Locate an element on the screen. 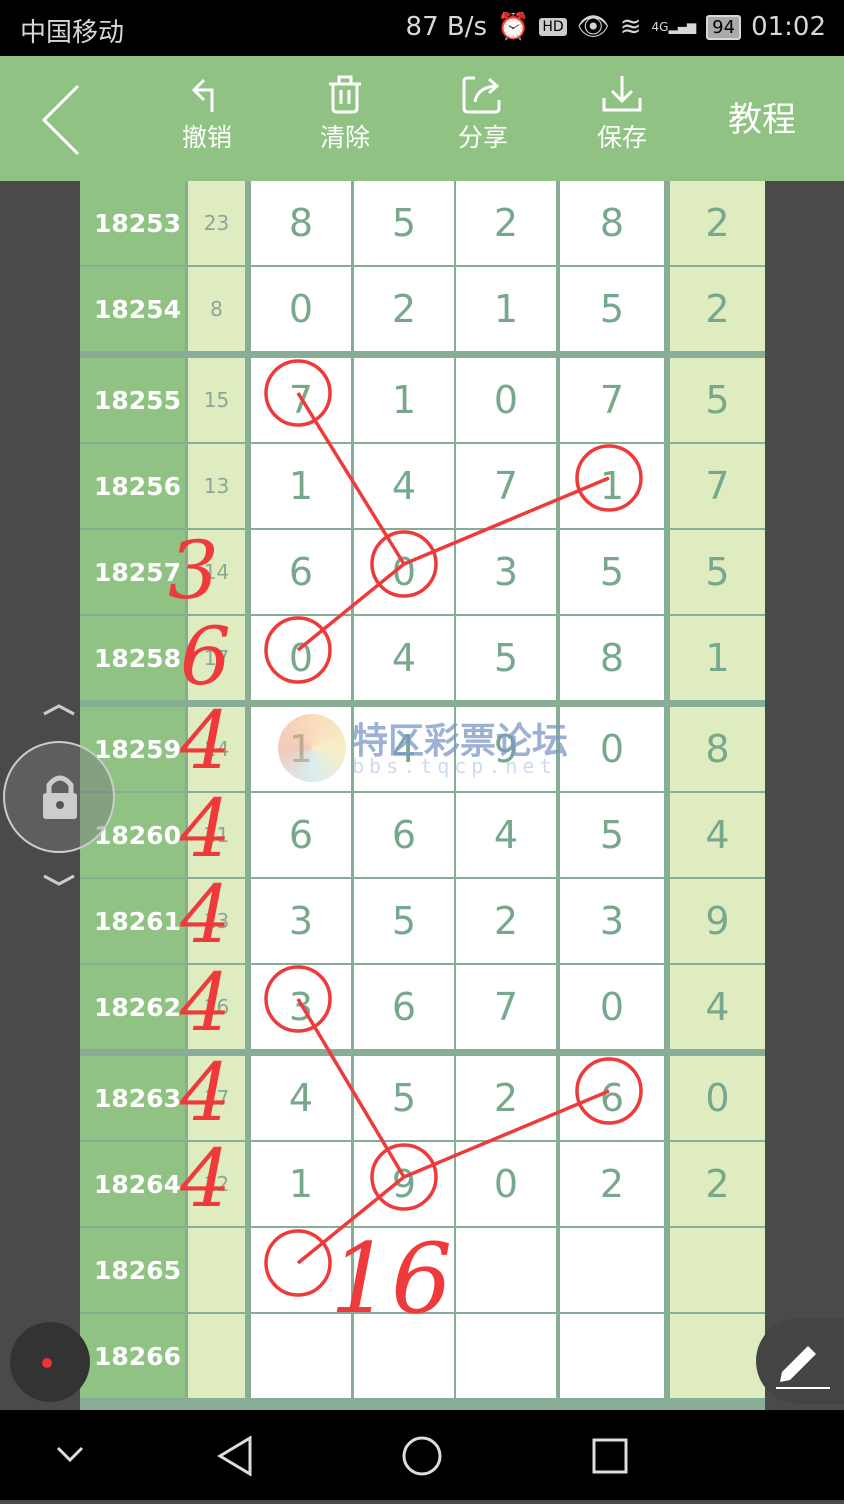 This screenshot has width=844, height=1504. handwritten-digit: 3 is located at coordinates (193, 570).